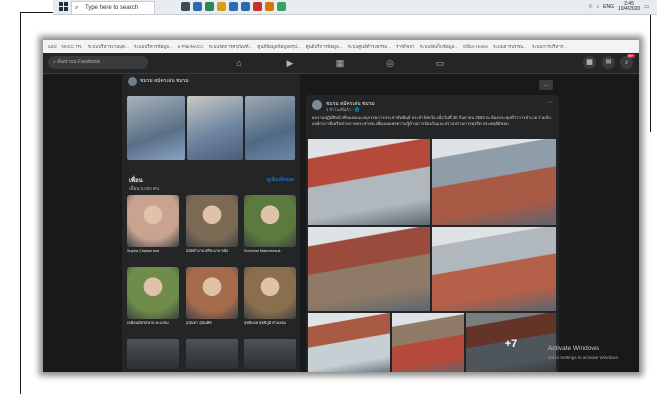  I want to click on taskbar-search-placeholder: Type here to search, so click(112, 8).